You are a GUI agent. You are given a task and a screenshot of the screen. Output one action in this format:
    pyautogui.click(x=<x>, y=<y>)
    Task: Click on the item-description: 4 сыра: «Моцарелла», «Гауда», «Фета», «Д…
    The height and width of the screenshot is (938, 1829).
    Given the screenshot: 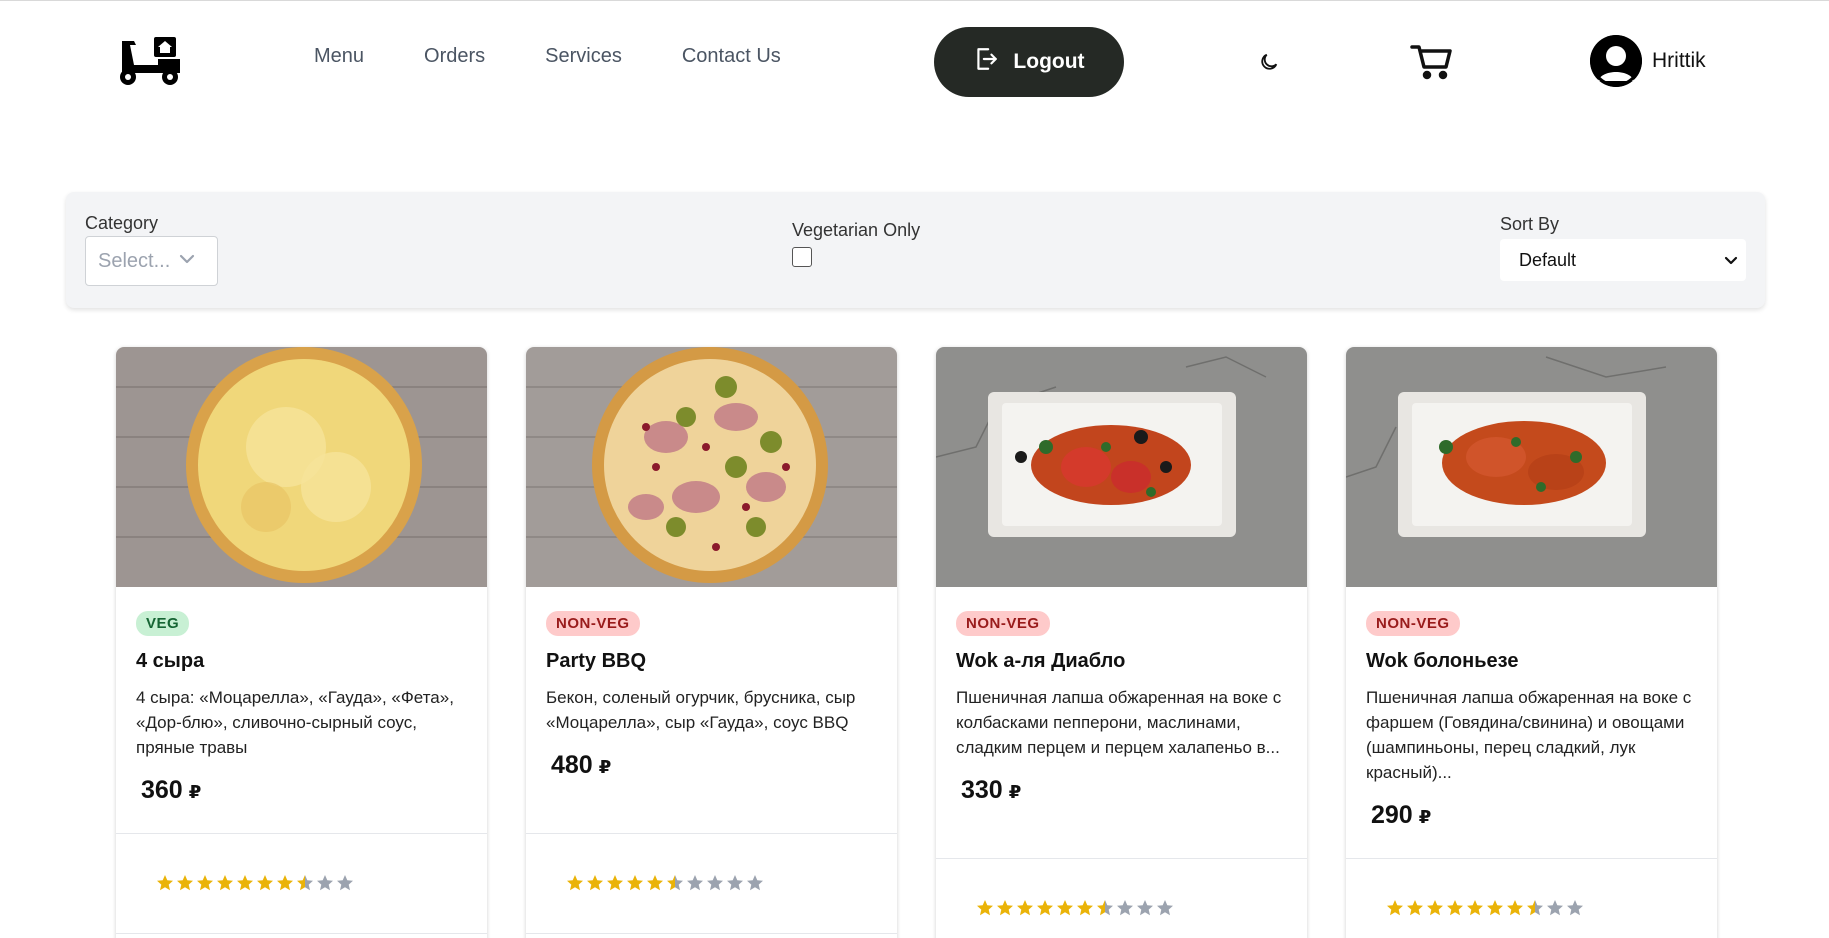 What is the action you would take?
    pyautogui.click(x=295, y=722)
    